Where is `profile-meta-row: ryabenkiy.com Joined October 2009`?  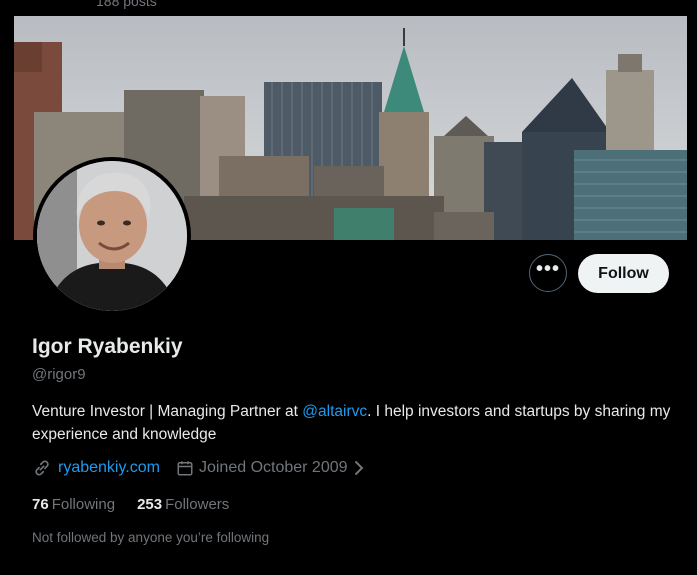
profile-meta-row: ryabenkiy.com Joined October 2009 is located at coordinates (199, 468).